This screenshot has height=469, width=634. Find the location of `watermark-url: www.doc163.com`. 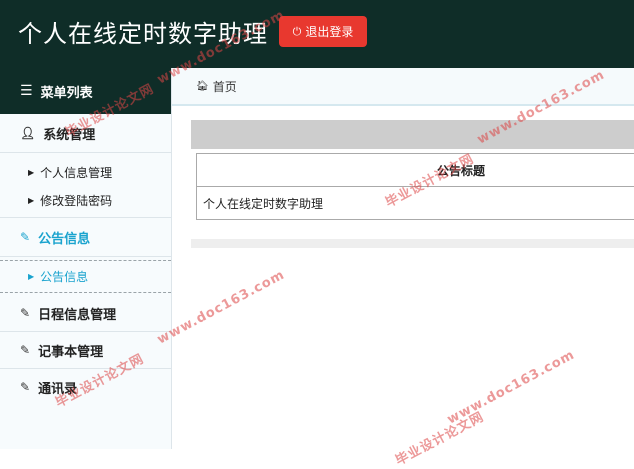

watermark-url: www.doc163.com is located at coordinates (221, 307).